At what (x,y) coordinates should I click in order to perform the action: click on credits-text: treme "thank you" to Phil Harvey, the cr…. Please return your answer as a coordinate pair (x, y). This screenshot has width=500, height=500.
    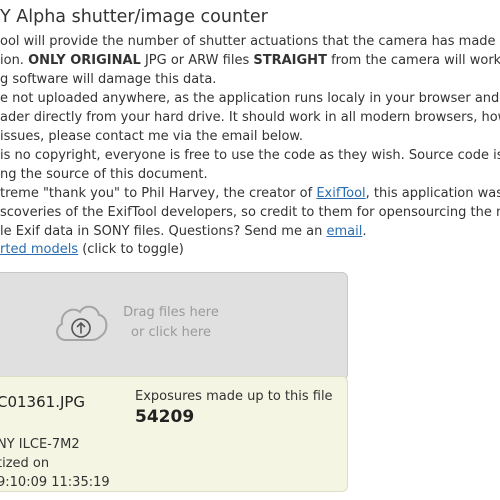
    Looking at the image, I should click on (250, 212).